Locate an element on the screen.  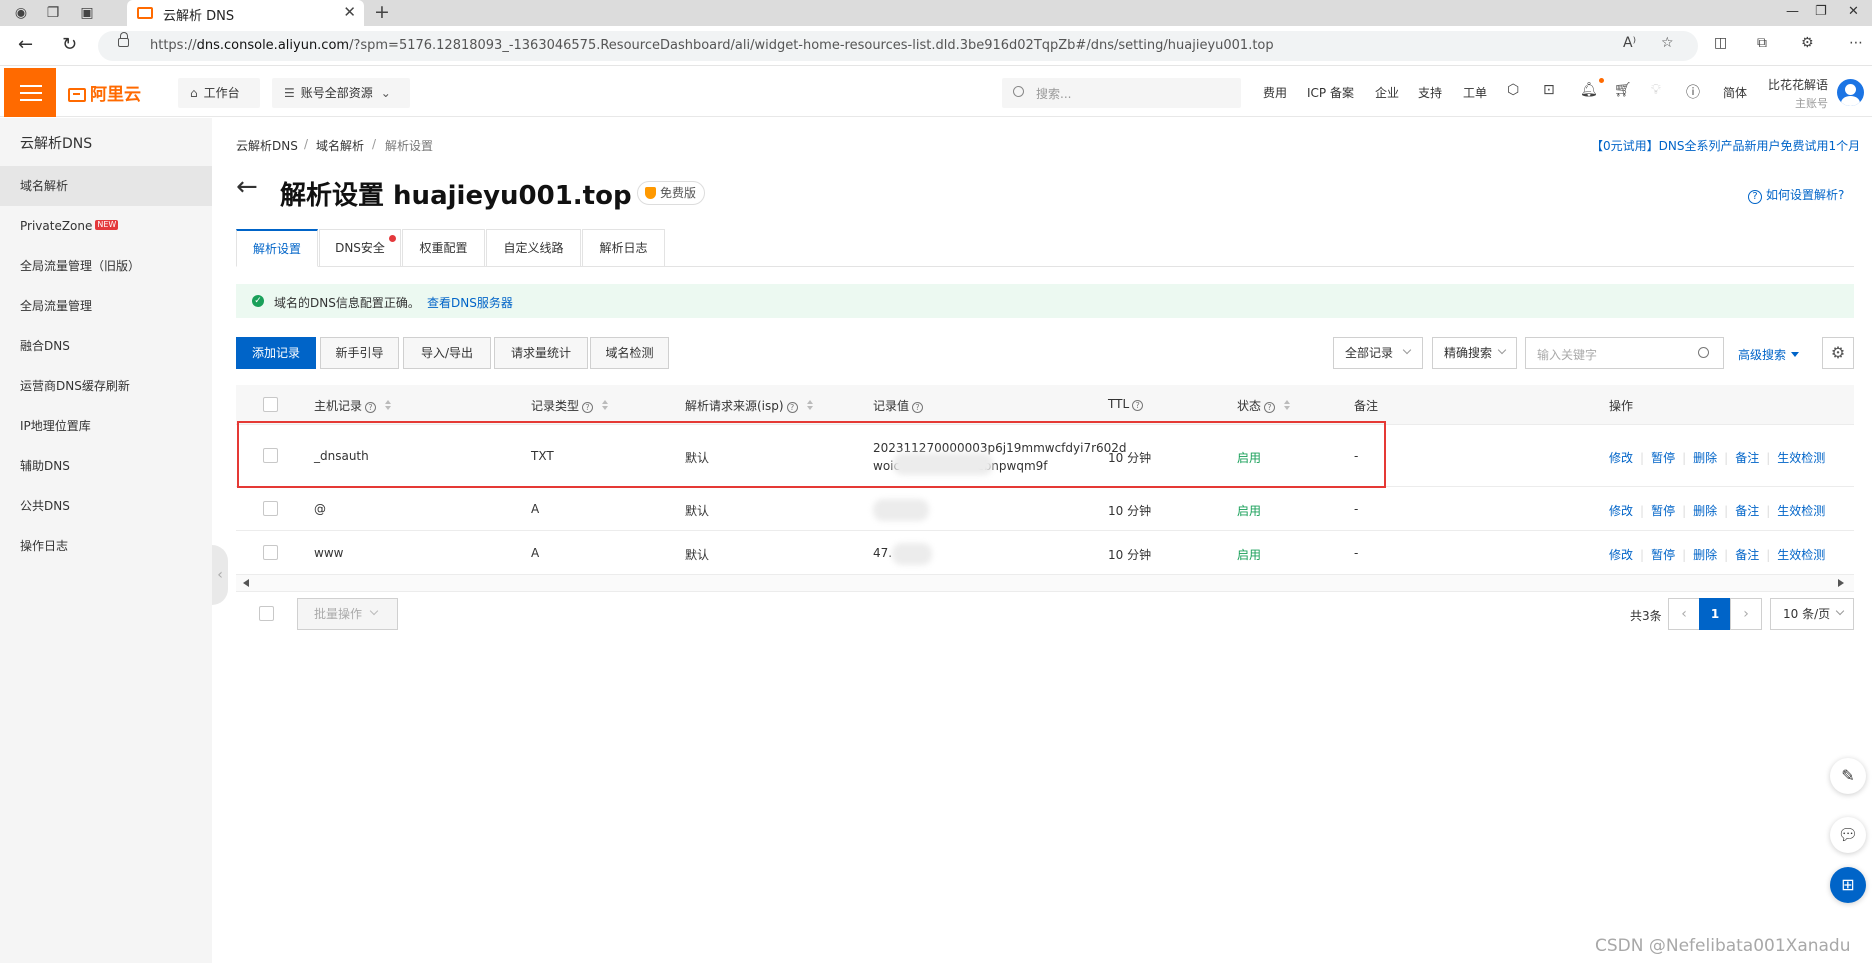
split-screen-icon: ◫ is located at coordinates (1720, 43).